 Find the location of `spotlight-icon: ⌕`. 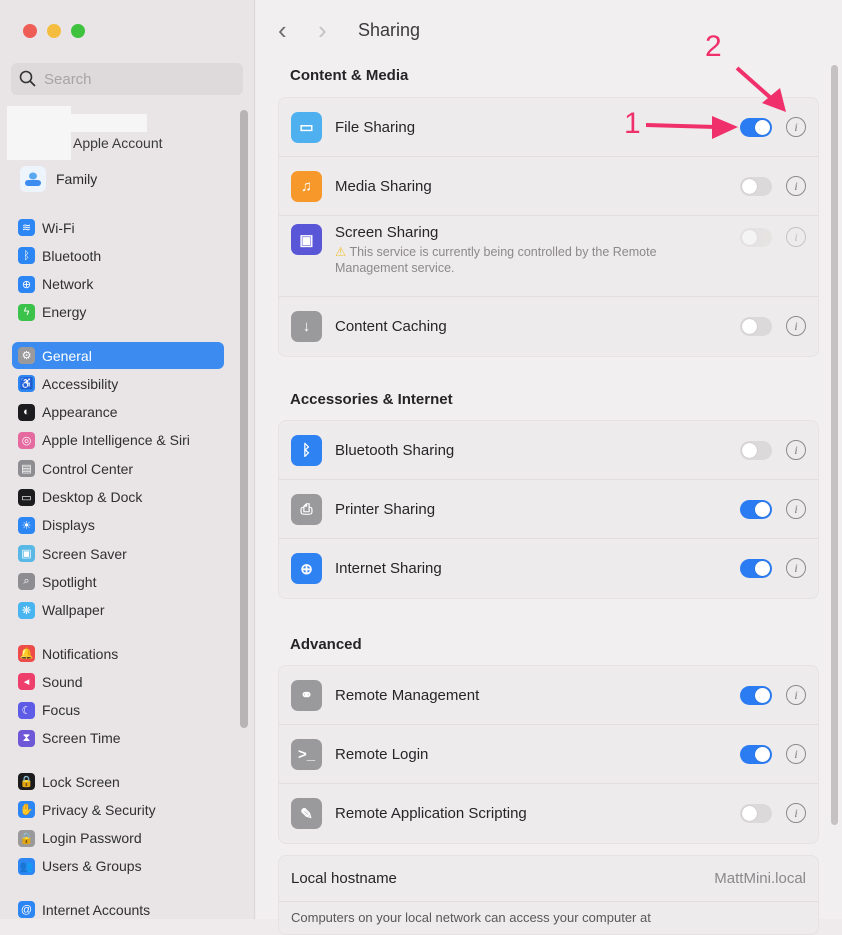

spotlight-icon: ⌕ is located at coordinates (26, 582).